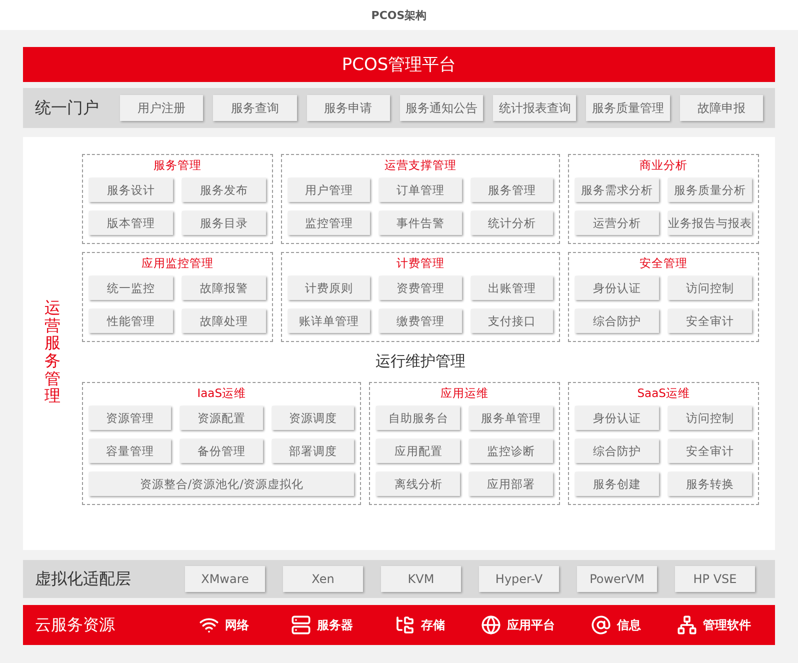 This screenshot has height=663, width=798. What do you see at coordinates (399, 15) in the screenshot?
I see `page-title: PCOS架构` at bounding box center [399, 15].